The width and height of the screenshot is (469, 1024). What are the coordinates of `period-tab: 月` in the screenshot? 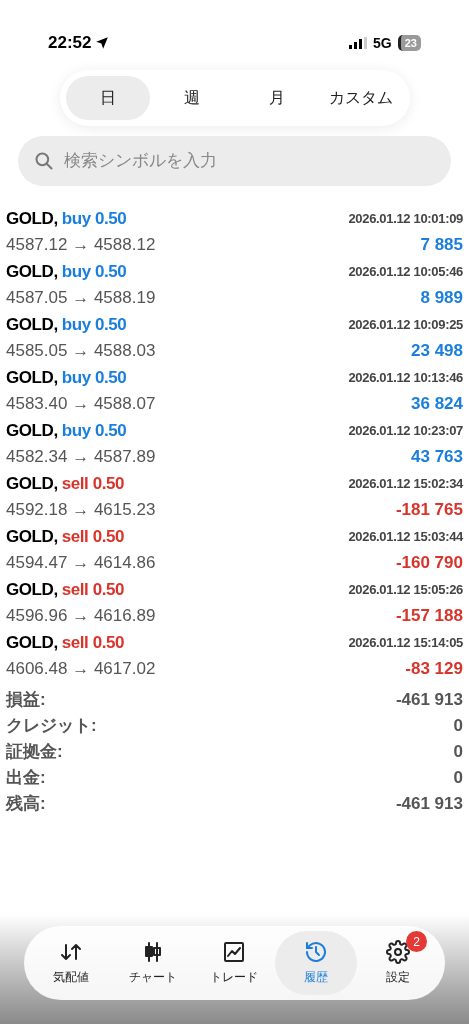 It's located at (276, 98).